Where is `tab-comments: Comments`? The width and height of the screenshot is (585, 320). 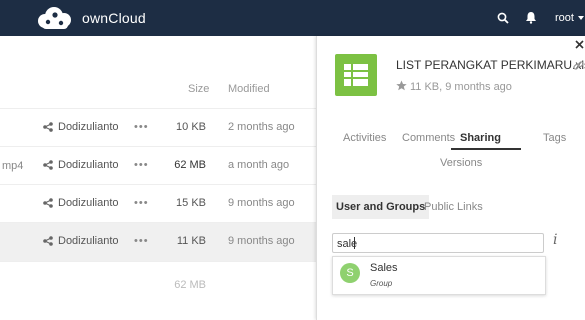
tab-comments: Comments is located at coordinates (428, 138).